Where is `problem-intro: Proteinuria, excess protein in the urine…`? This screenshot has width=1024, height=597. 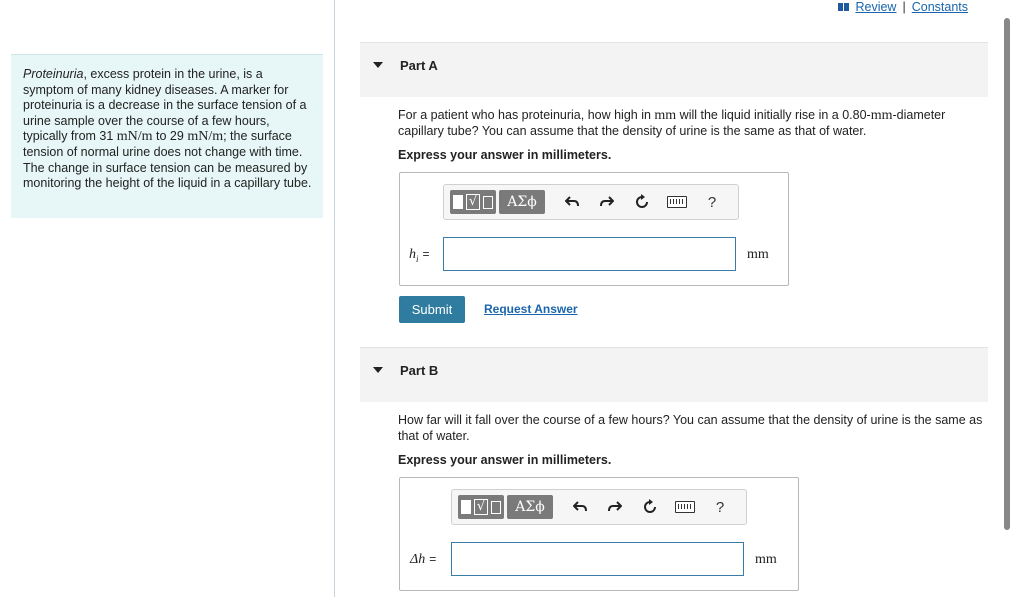 problem-intro: Proteinuria, excess protein in the urine… is located at coordinates (167, 136).